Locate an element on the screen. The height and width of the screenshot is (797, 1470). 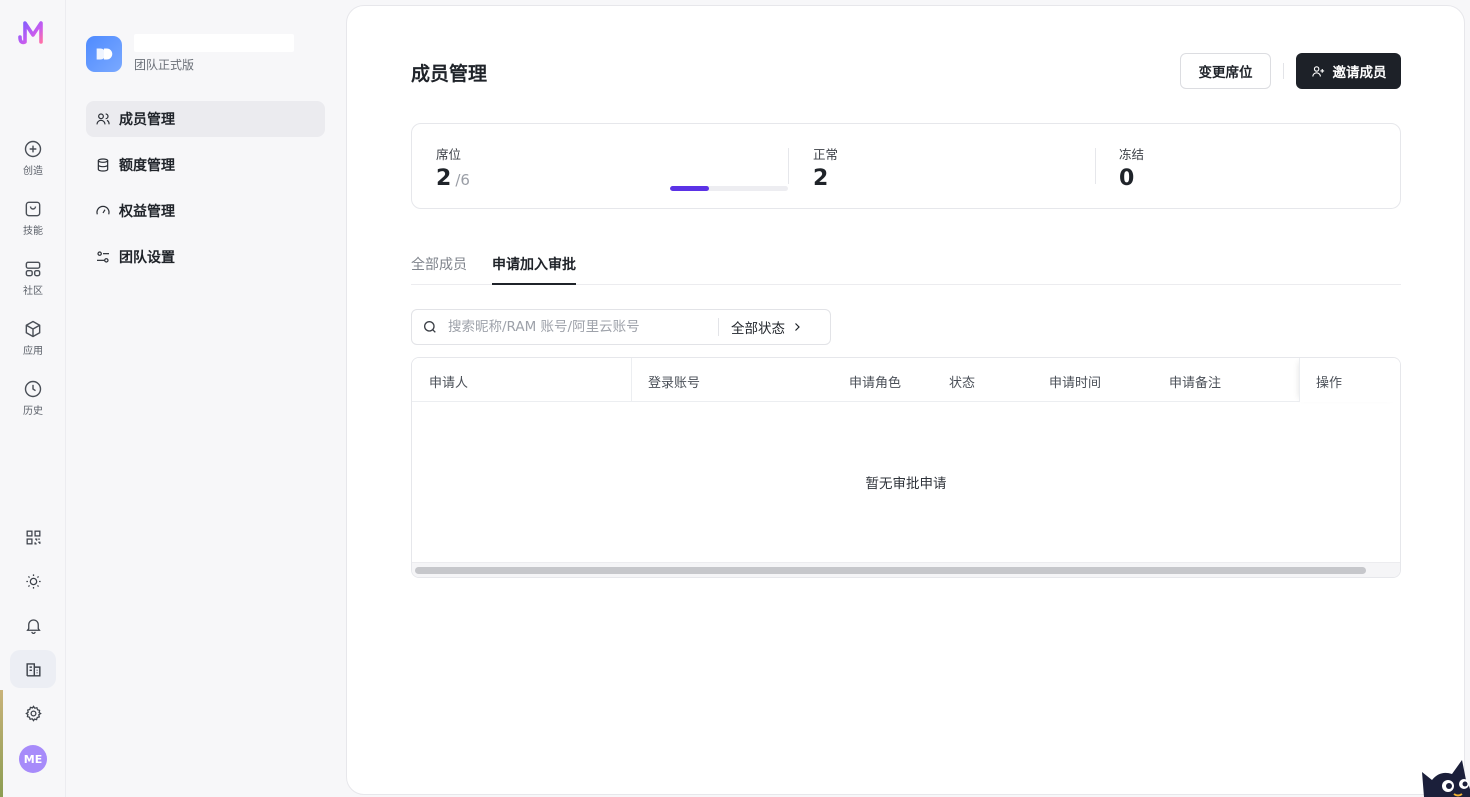
nav-team-settings: 团队设置 is located at coordinates (205, 257).